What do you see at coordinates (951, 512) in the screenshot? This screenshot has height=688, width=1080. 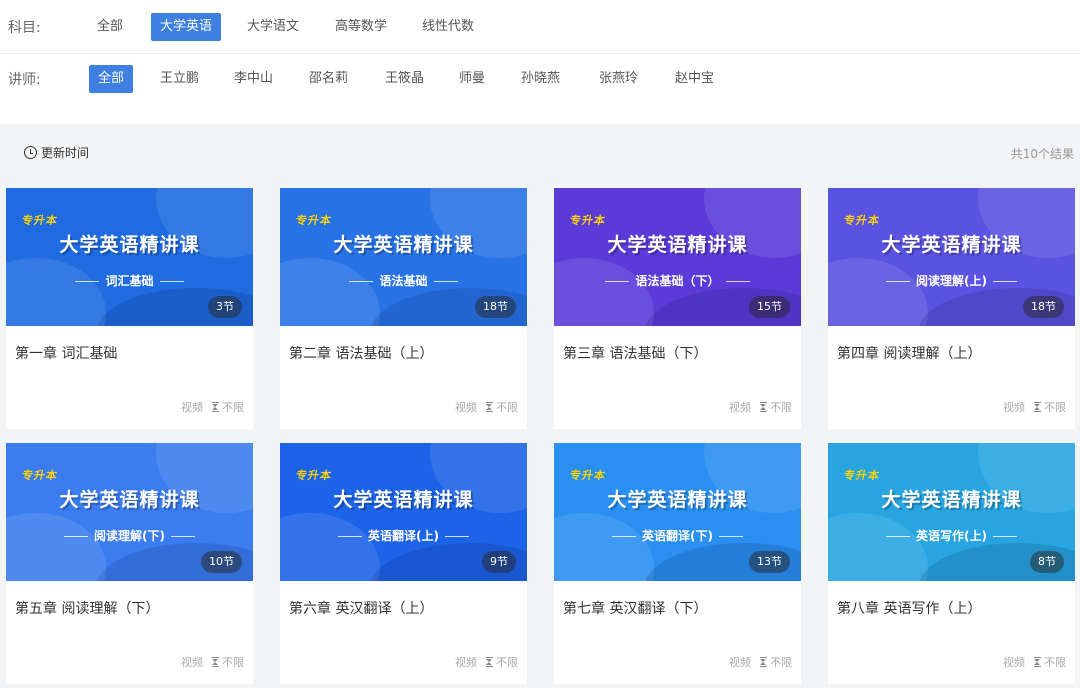 I see `course-thumbnail: 专升本 大学英语精讲课 英语写作(上) 8节` at bounding box center [951, 512].